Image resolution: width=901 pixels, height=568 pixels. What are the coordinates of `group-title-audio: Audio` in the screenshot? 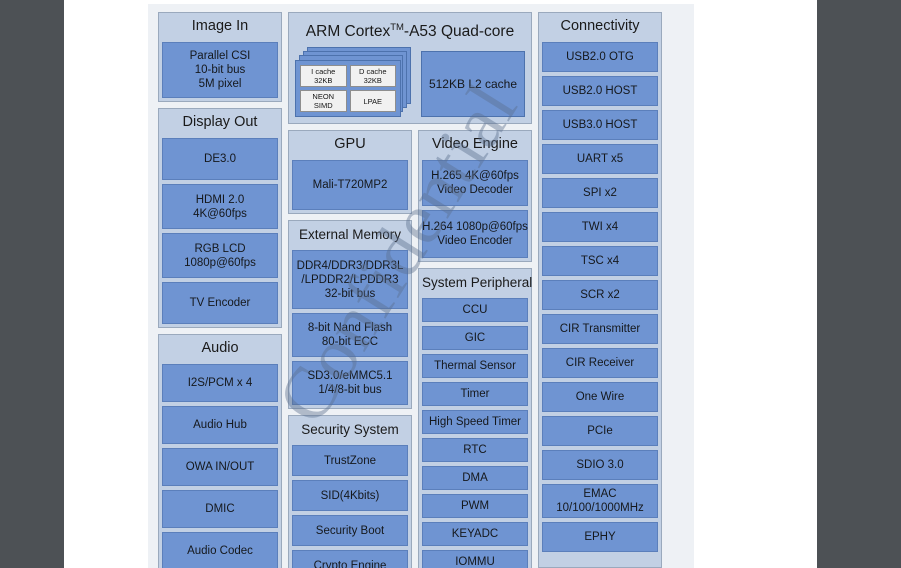 It's located at (220, 348).